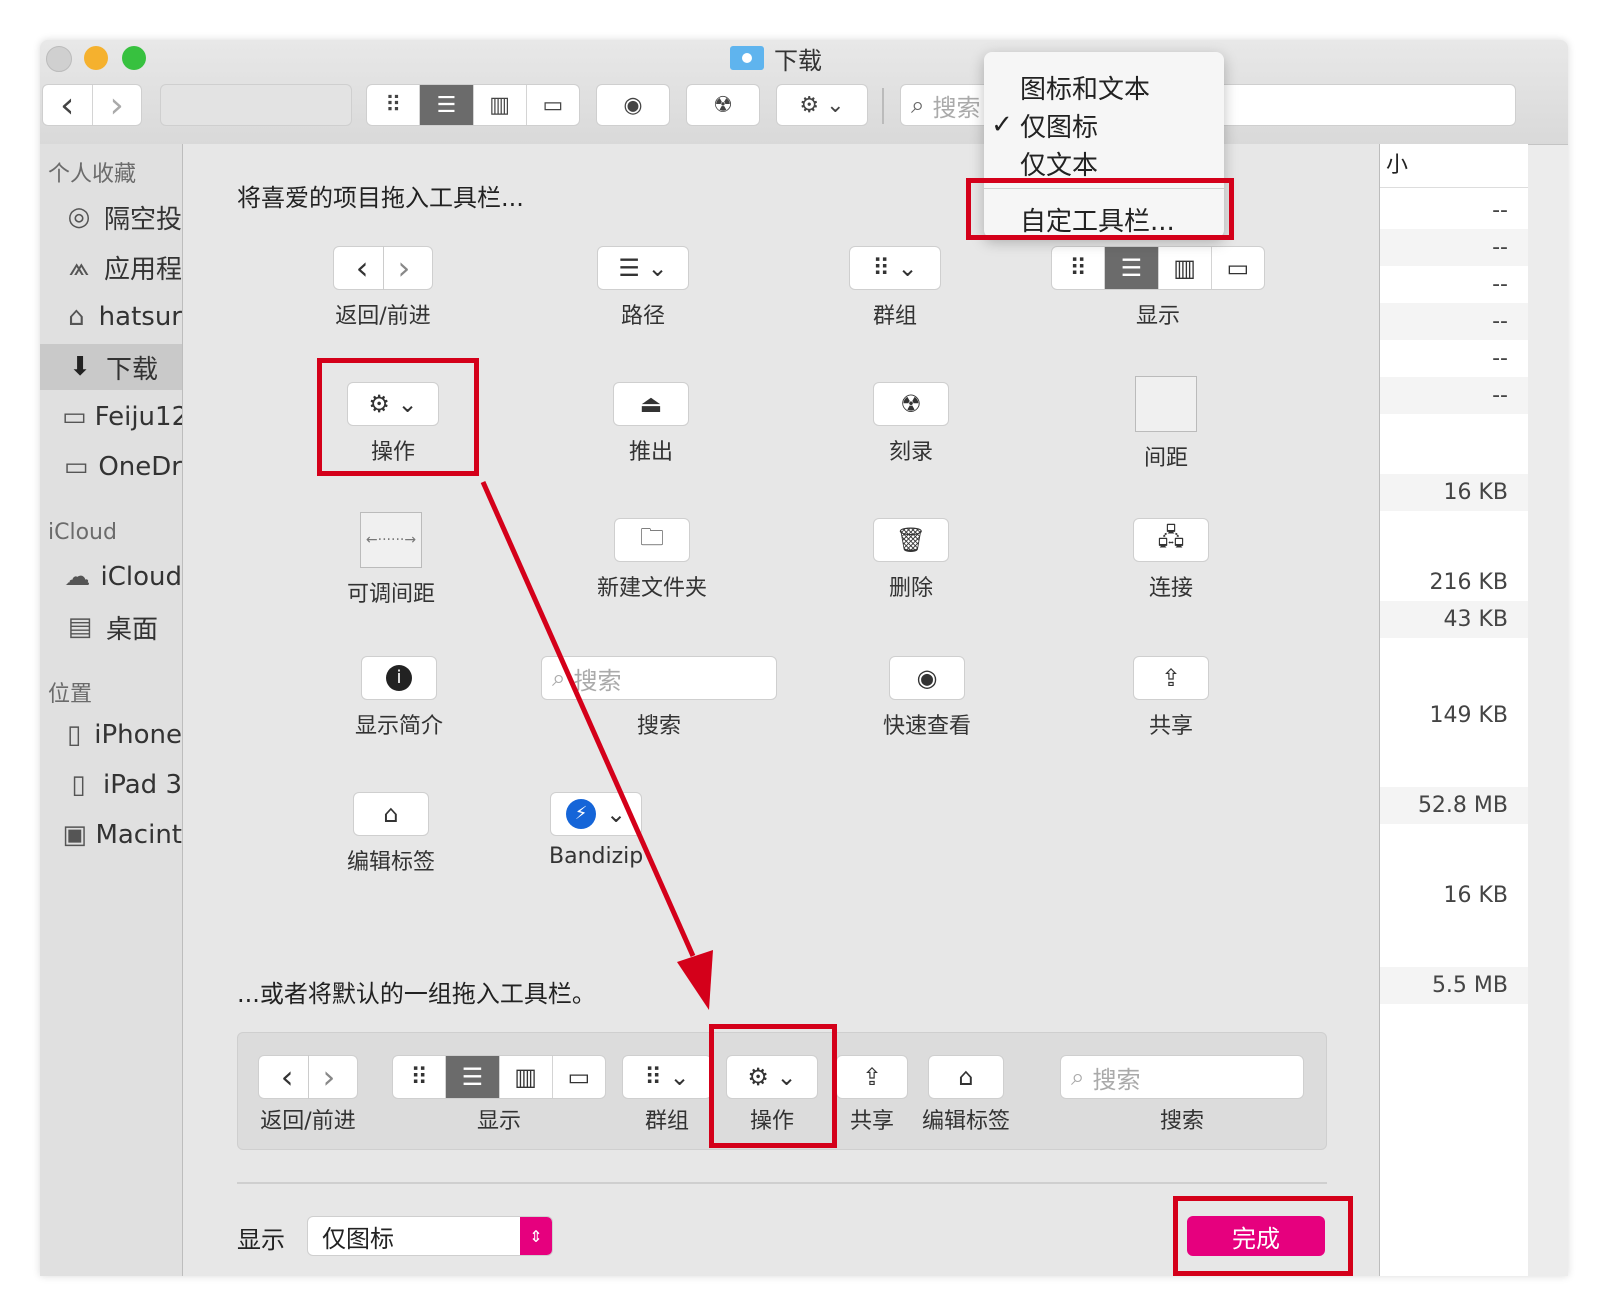 Image resolution: width=1608 pixels, height=1316 pixels. Describe the element at coordinates (134, 58) in the screenshot. I see `zoom-window-button` at that location.